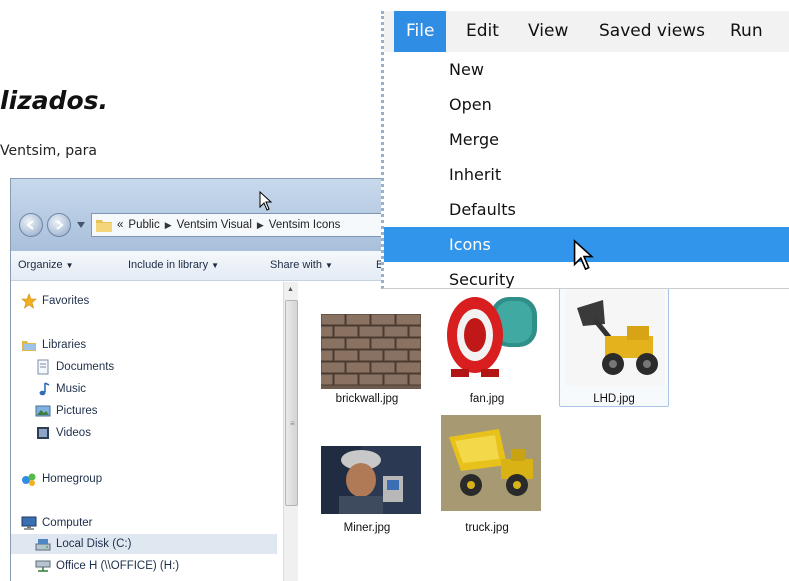 The height and width of the screenshot is (581, 789). What do you see at coordinates (72, 479) in the screenshot?
I see `nav-homegroup-label: Homegroup` at bounding box center [72, 479].